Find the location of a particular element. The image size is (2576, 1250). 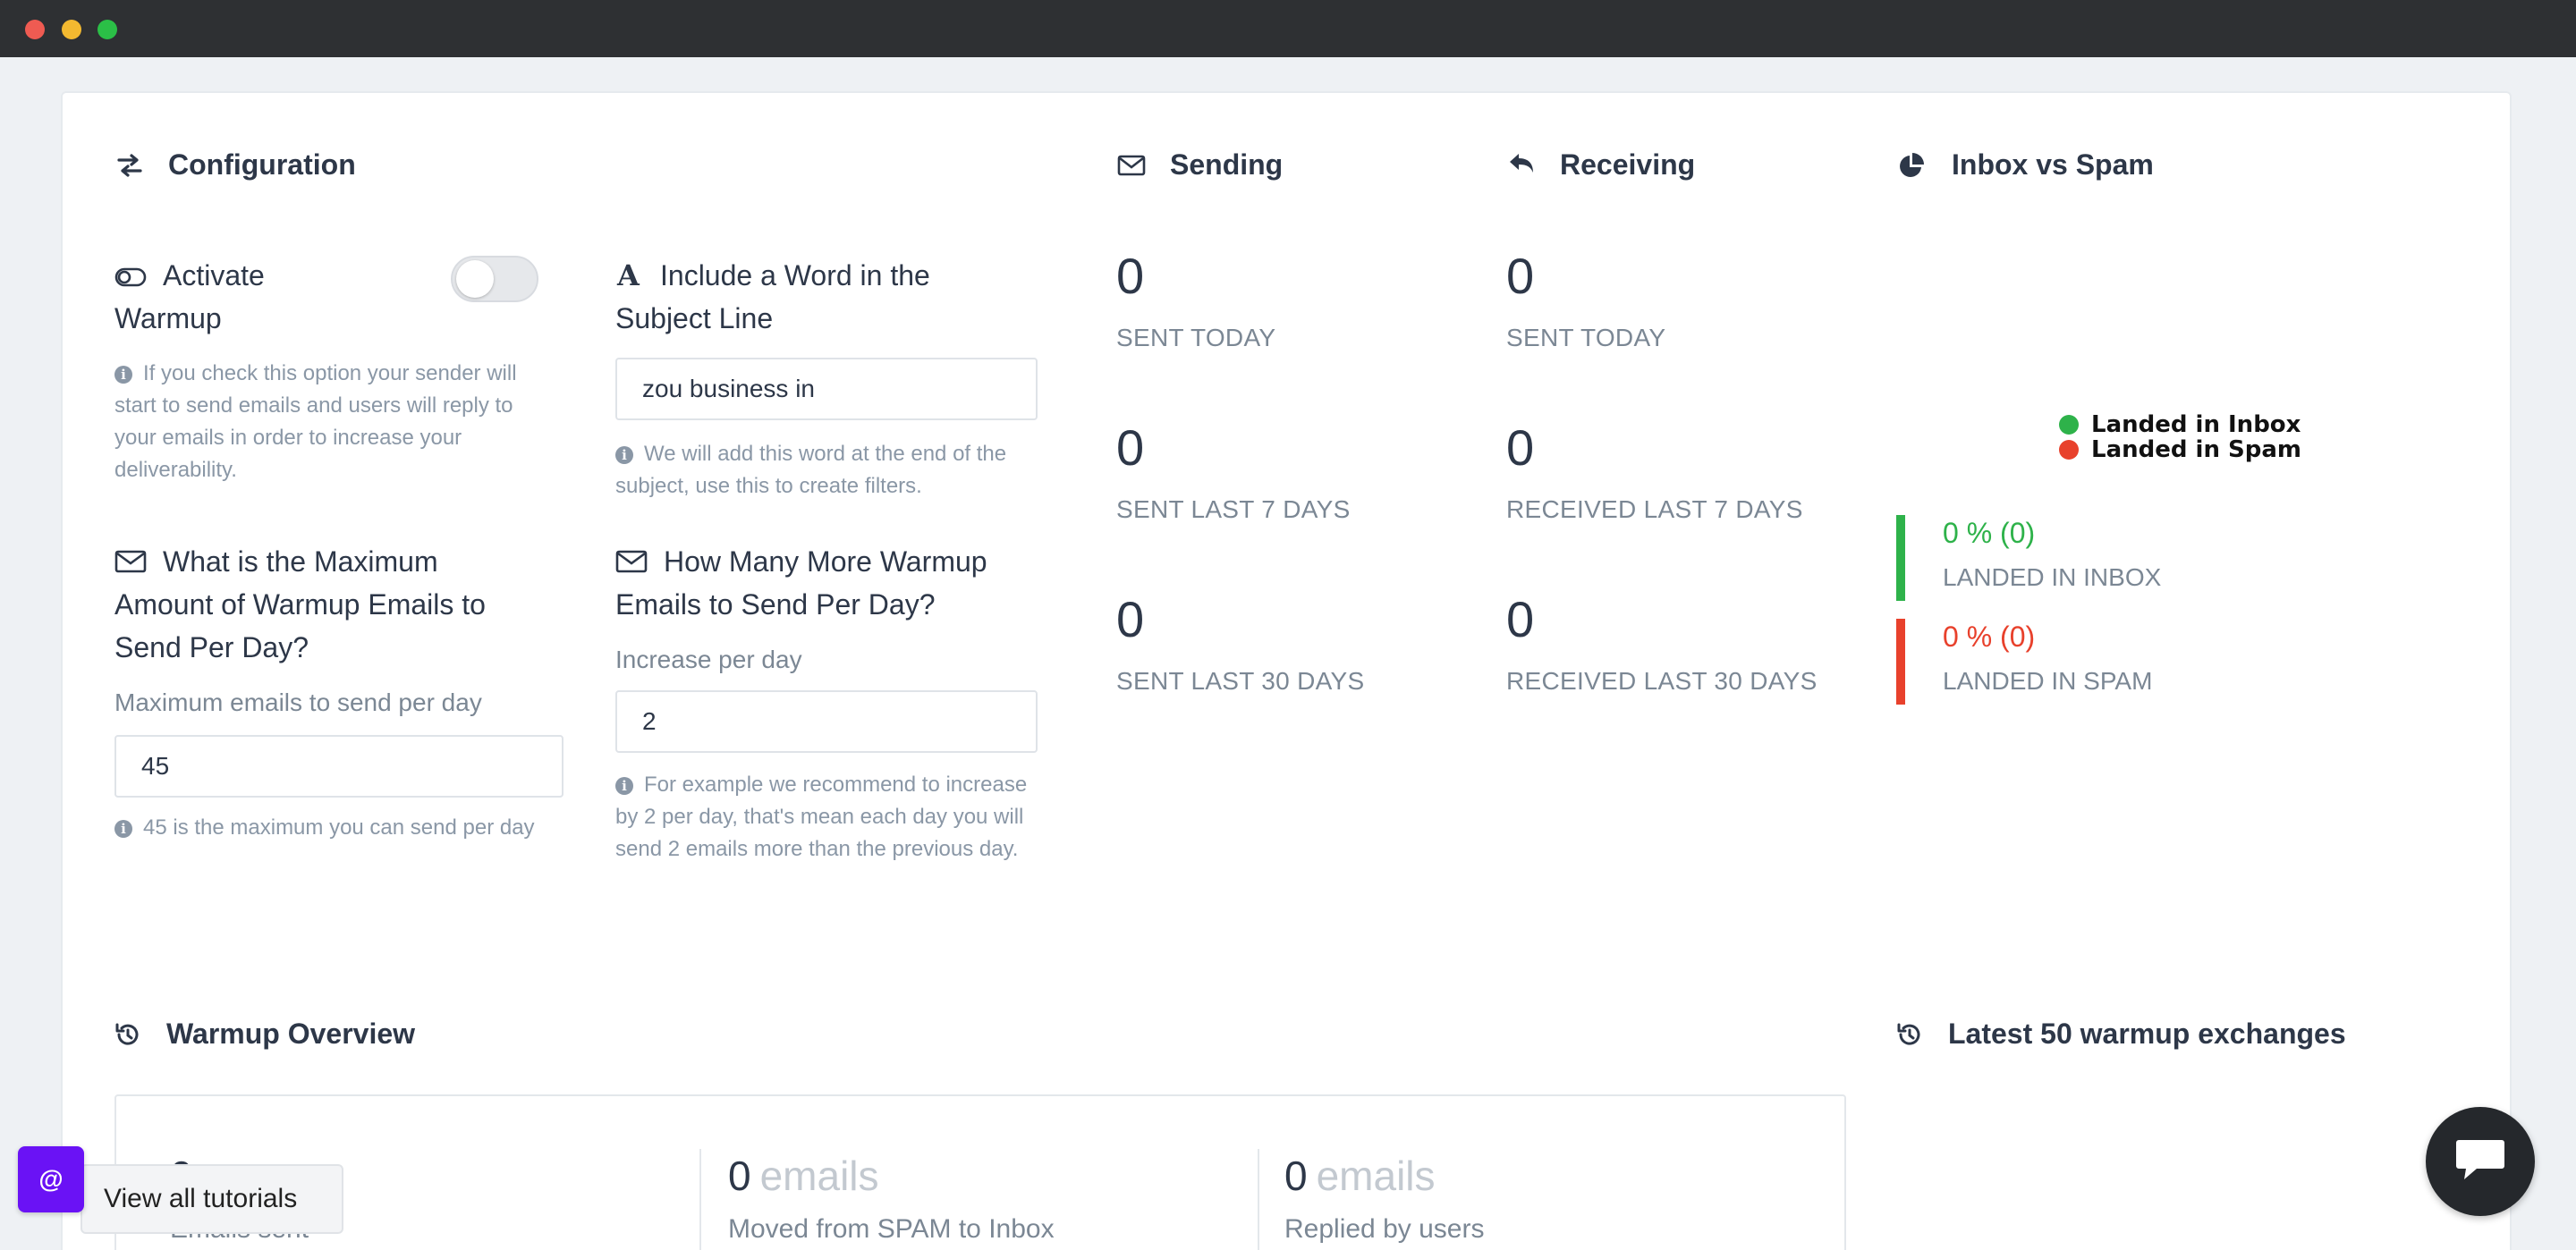

received-today-value: 0 is located at coordinates (1520, 276).